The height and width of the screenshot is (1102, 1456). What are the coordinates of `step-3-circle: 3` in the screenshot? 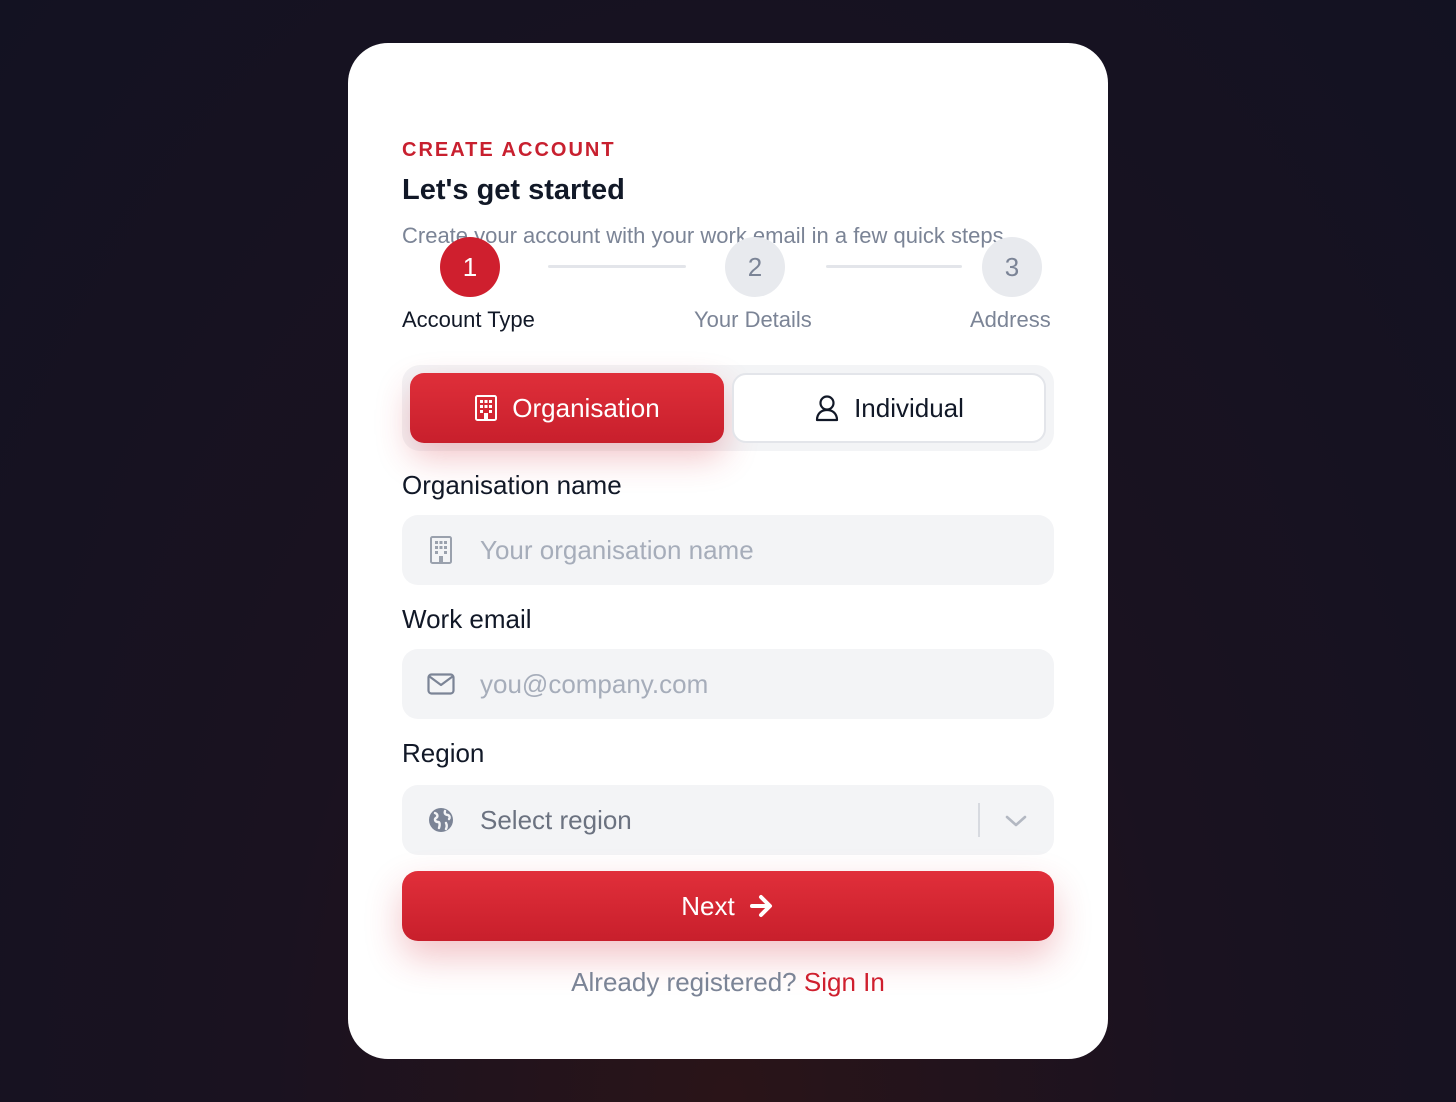 It's located at (1012, 267).